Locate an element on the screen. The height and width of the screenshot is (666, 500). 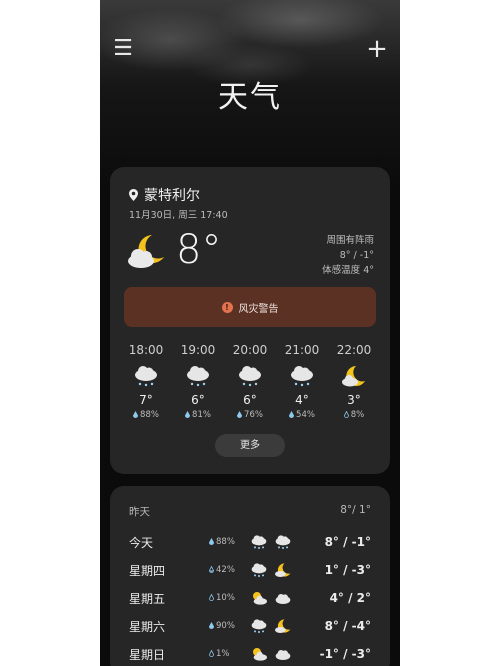
hour-temp: 3° is located at coordinates (354, 400).